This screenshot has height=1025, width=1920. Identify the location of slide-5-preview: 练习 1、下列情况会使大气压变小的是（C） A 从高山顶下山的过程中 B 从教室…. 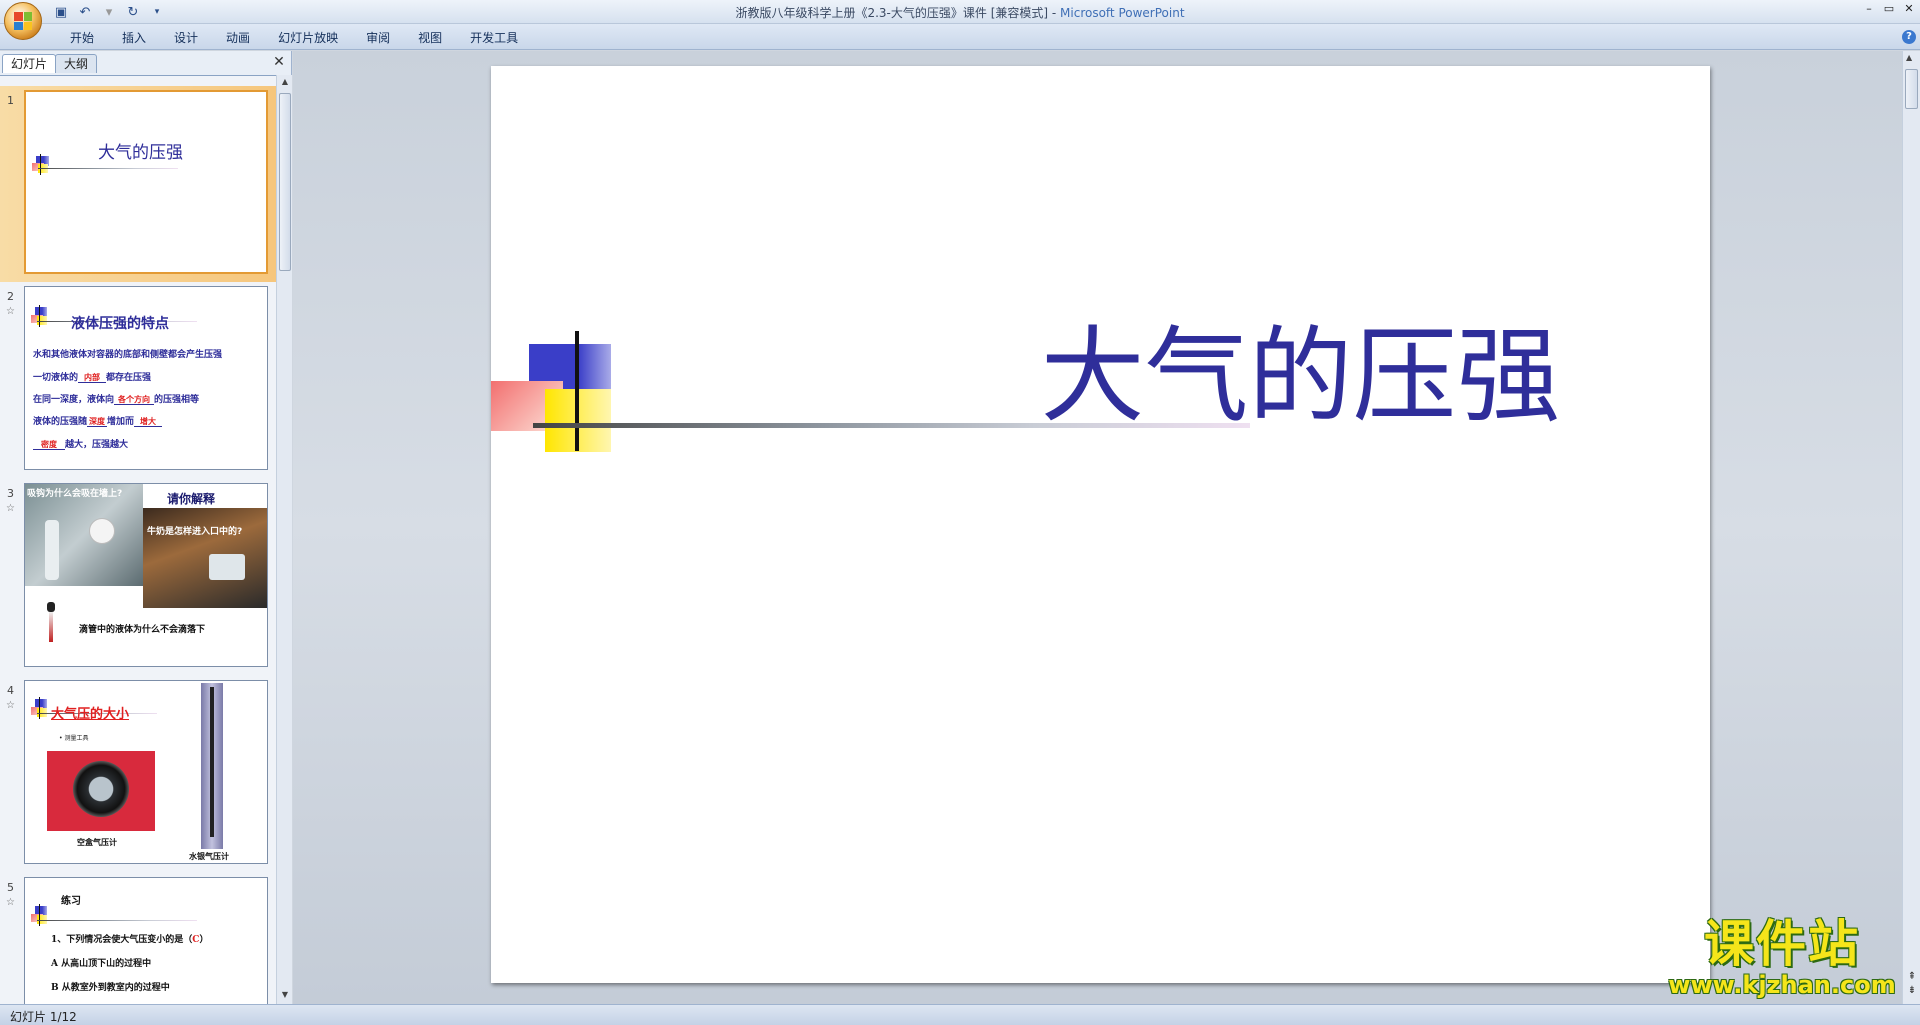
(146, 940).